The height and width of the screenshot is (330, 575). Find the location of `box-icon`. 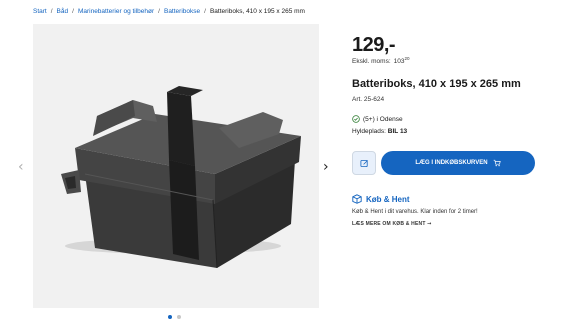

box-icon is located at coordinates (357, 199).